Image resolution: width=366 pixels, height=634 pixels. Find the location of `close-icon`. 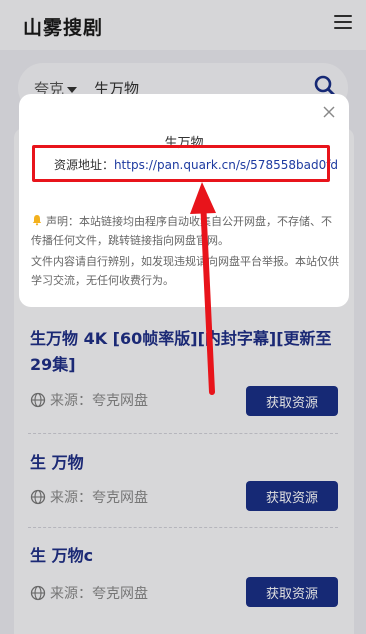

close-icon is located at coordinates (329, 112).